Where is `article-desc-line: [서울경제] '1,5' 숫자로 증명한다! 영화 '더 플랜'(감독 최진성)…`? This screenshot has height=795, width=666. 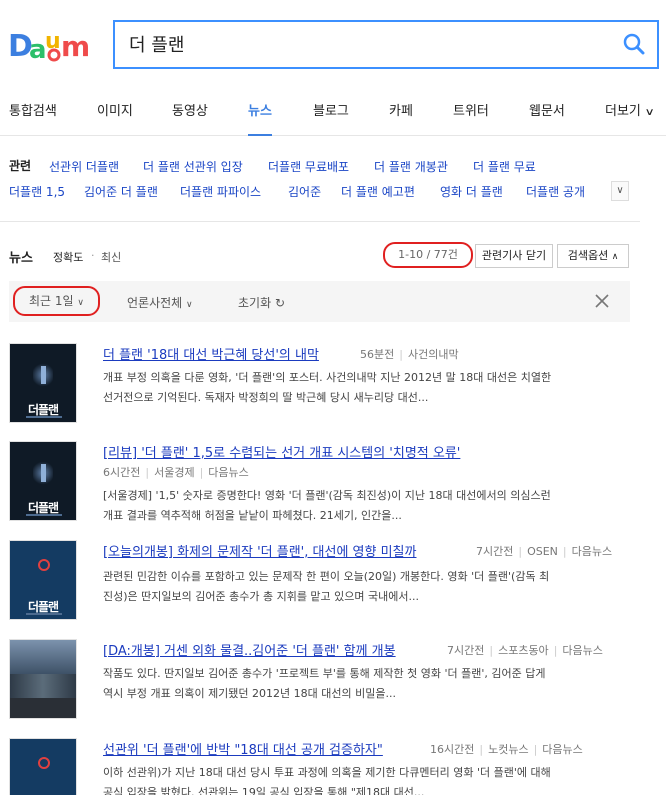
article-desc-line: [서울경제] '1,5' 숫자로 증명한다! 영화 '더 플랜'(감독 최진성)… is located at coordinates (327, 495).